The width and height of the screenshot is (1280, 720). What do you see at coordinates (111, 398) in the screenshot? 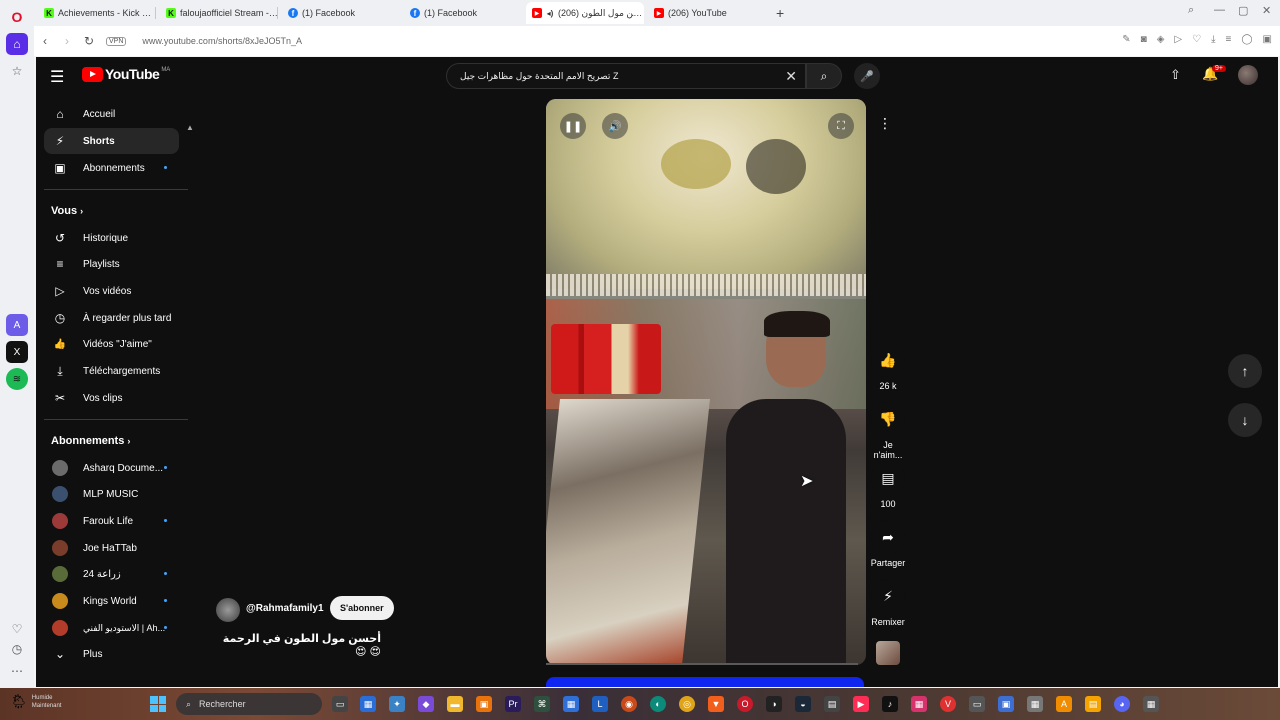
I see `sidebar-item-clips: ✂ Vos clips` at bounding box center [111, 398].